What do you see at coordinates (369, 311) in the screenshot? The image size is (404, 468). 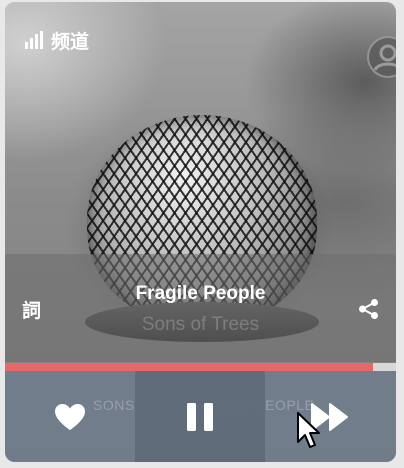 I see `share-icon` at bounding box center [369, 311].